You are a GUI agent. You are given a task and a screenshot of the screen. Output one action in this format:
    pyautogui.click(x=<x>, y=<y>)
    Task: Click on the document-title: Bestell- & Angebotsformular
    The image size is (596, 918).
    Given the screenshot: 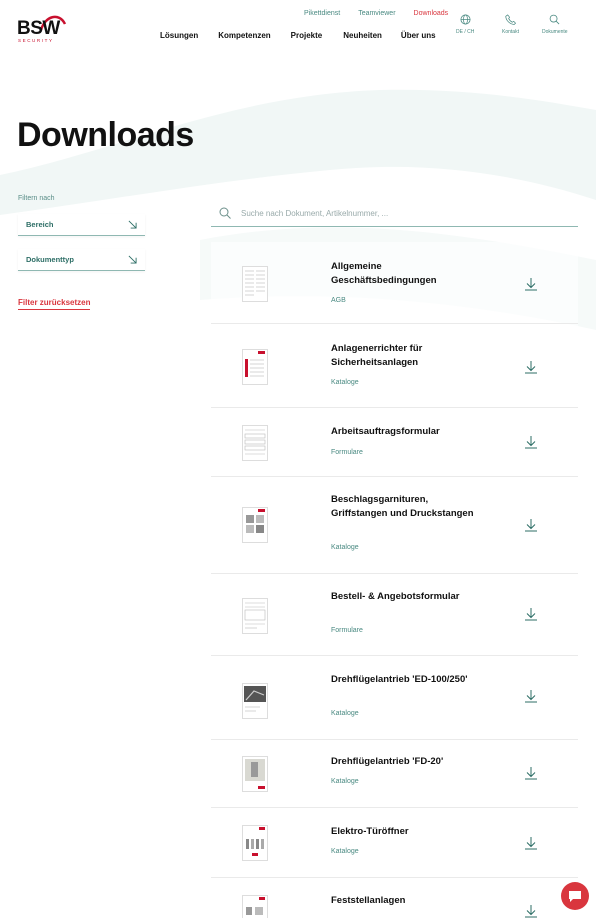 What is the action you would take?
    pyautogui.click(x=406, y=597)
    